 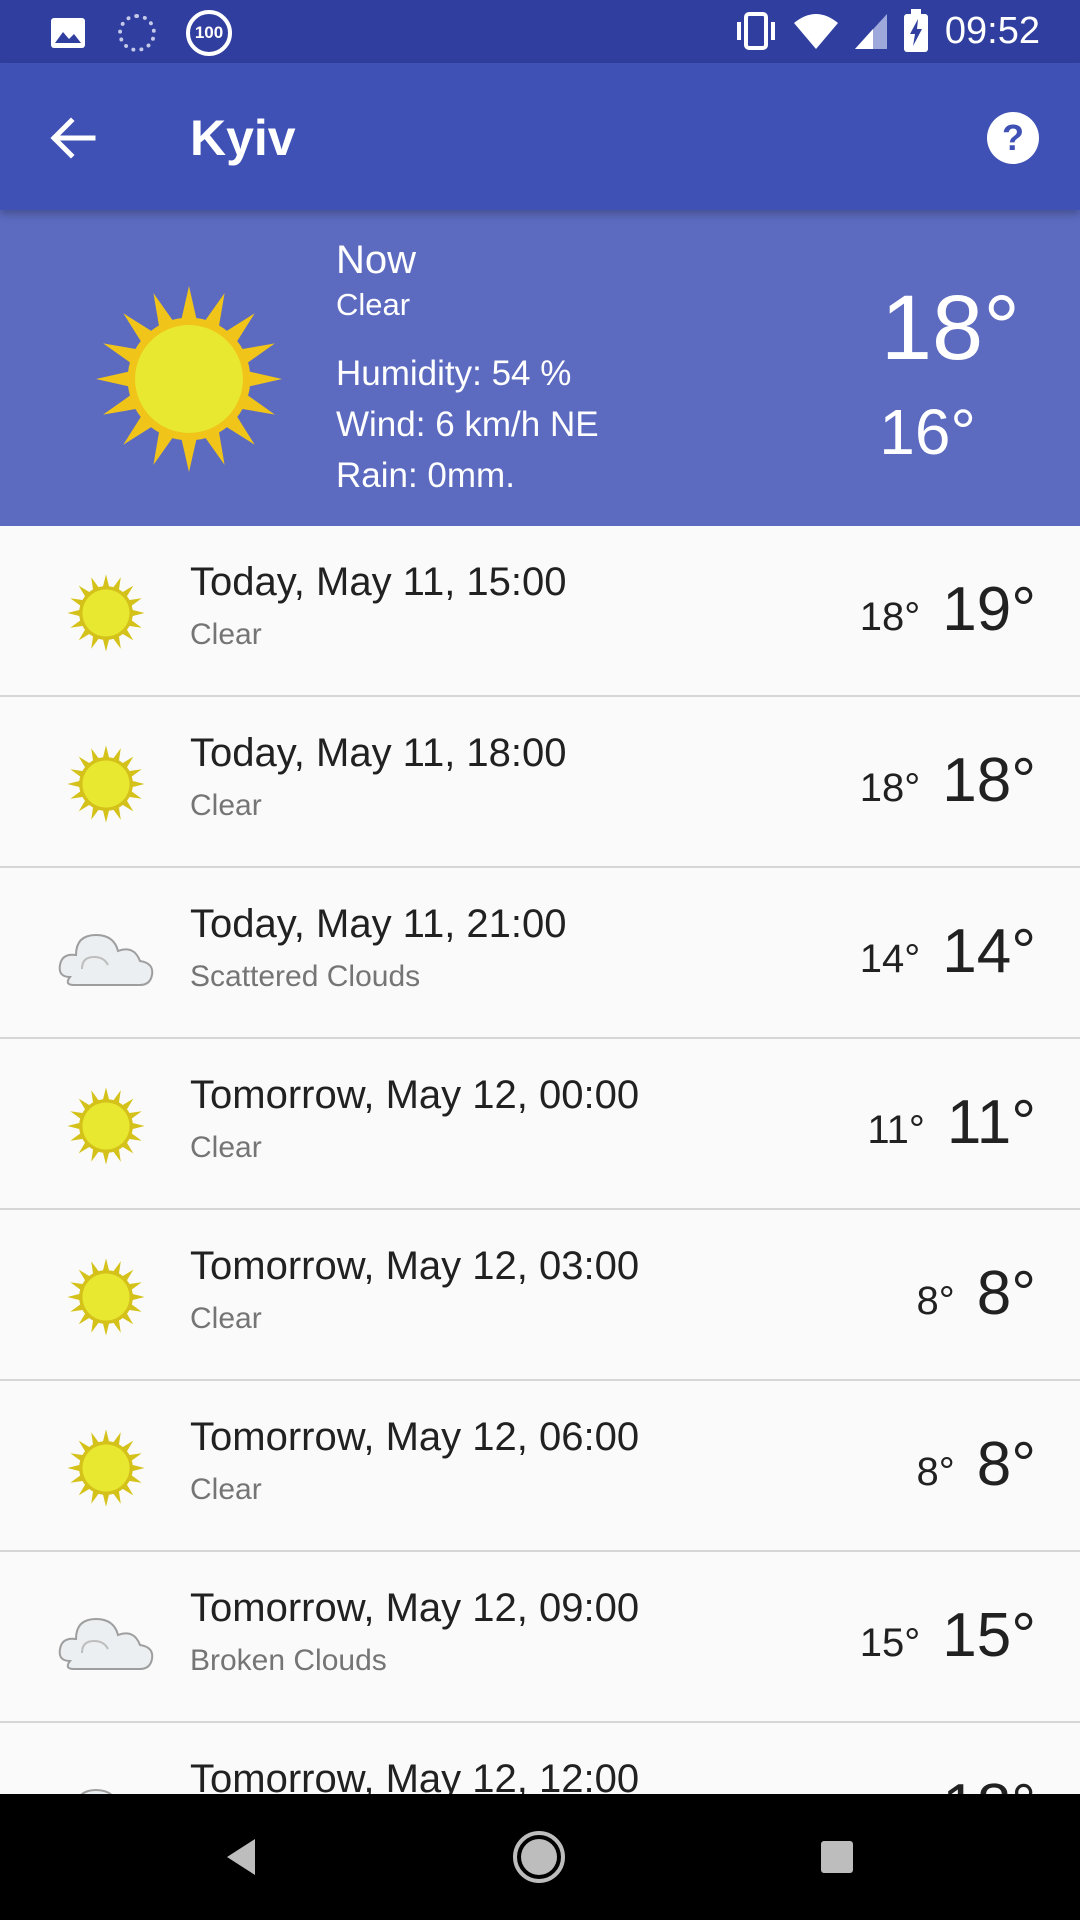 What do you see at coordinates (540, 1124) in the screenshot?
I see `forecast-row: Tomorrow, May 12, 00:00 Clear 11° 11°` at bounding box center [540, 1124].